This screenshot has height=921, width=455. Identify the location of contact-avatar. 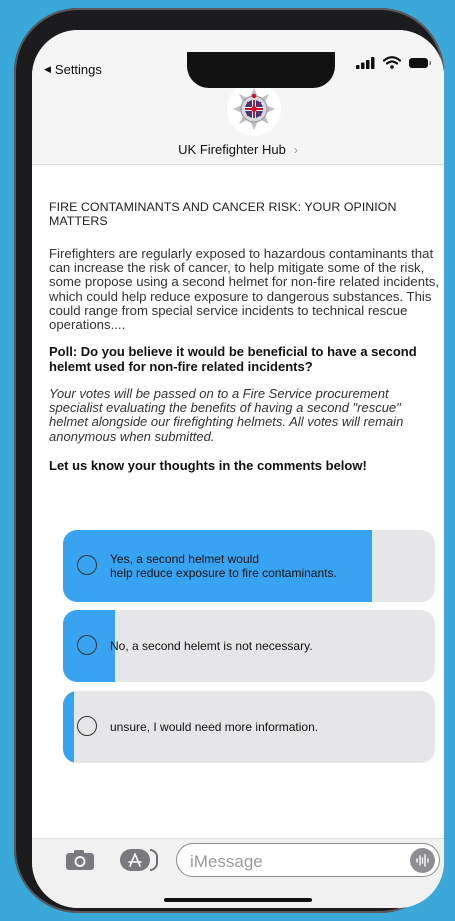
(254, 109).